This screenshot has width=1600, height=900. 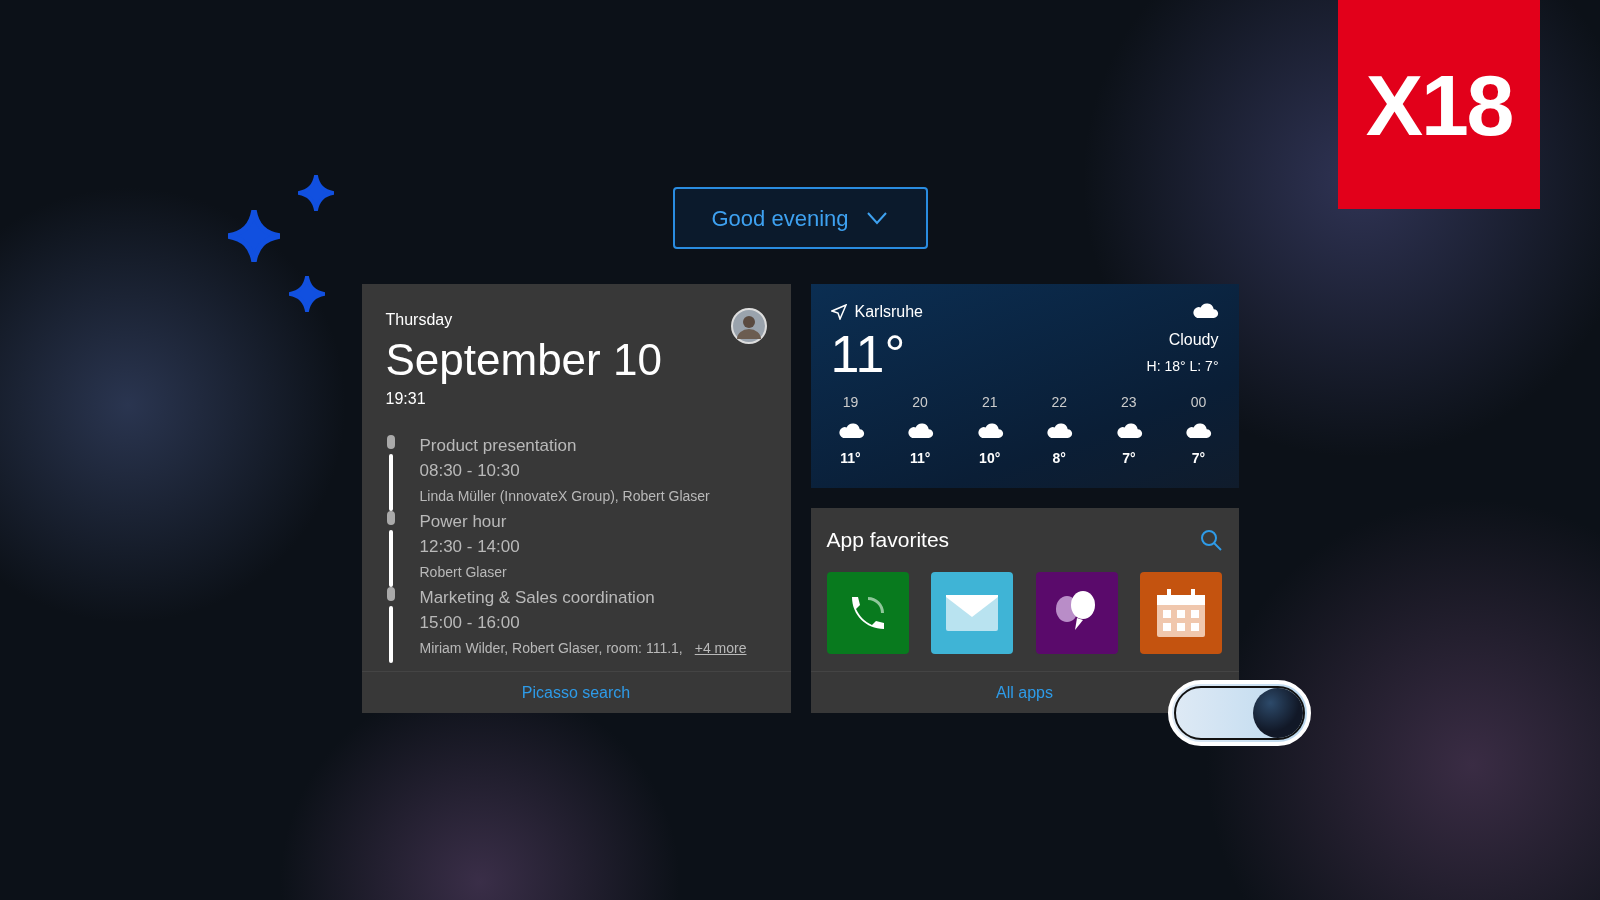 What do you see at coordinates (1193, 340) in the screenshot?
I see `condition: Cloudy` at bounding box center [1193, 340].